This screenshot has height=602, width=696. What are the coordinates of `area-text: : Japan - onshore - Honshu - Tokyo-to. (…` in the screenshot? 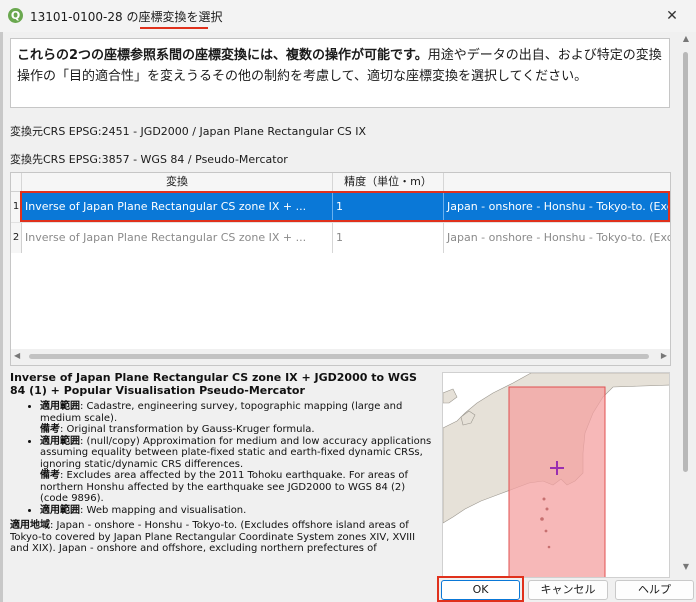 It's located at (213, 537).